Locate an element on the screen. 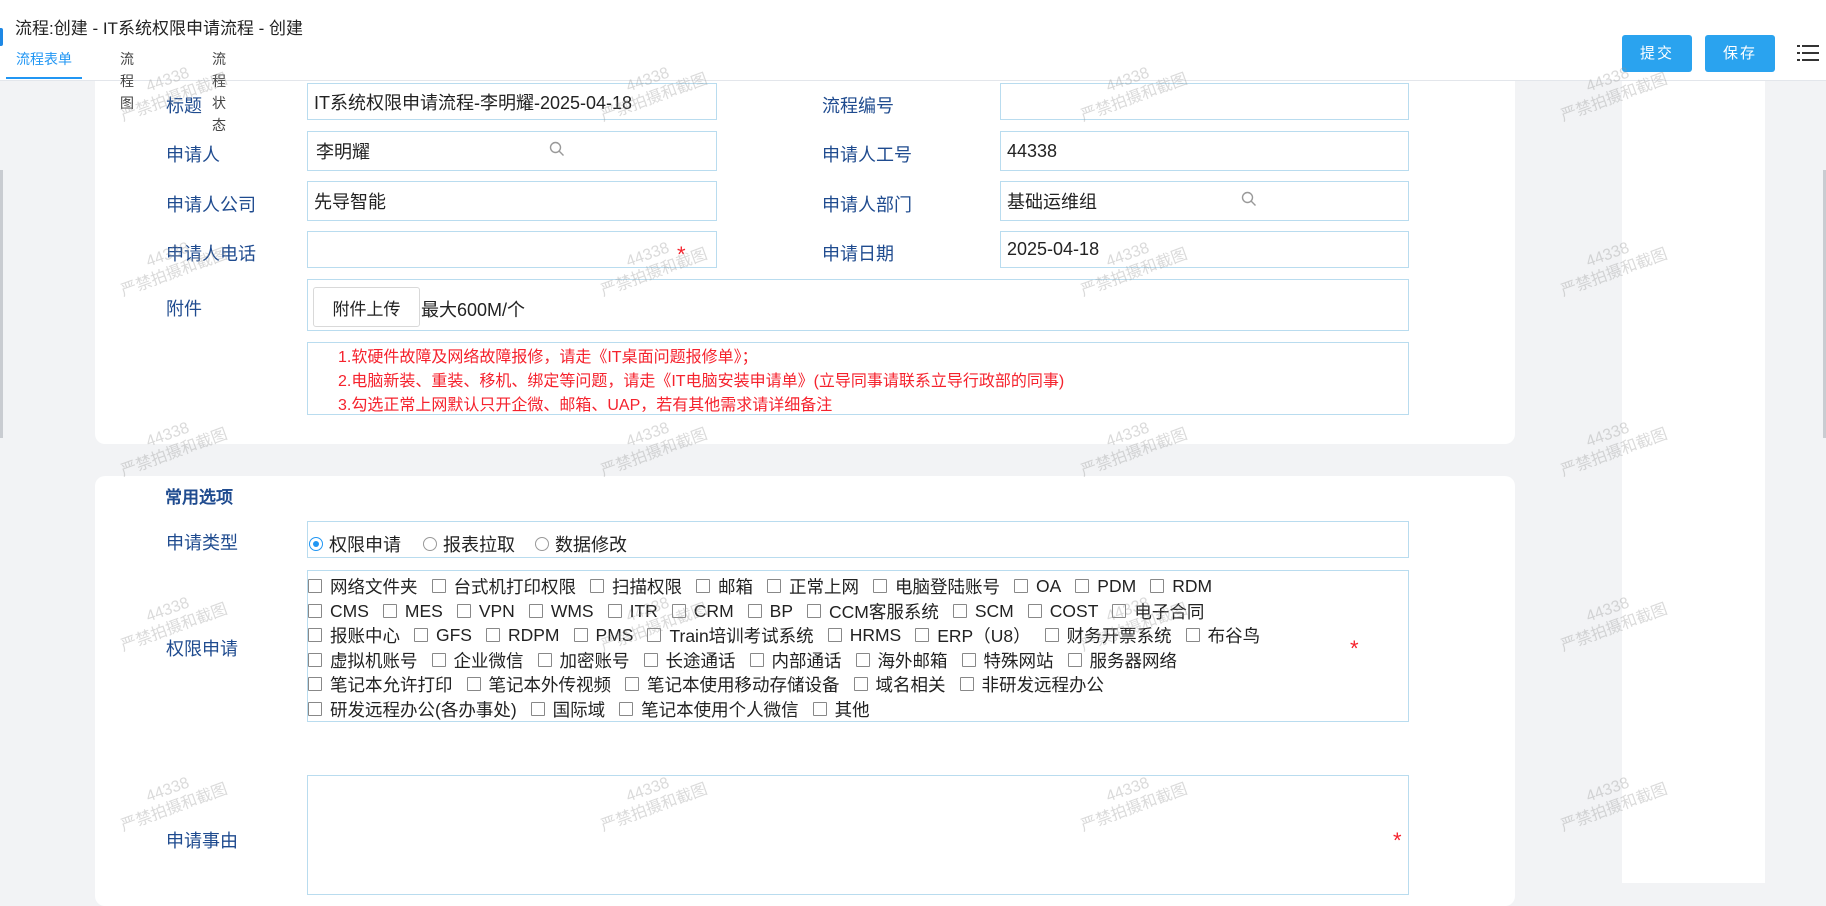  permission-checkbox: 特殊网站 is located at coordinates (1007, 660).